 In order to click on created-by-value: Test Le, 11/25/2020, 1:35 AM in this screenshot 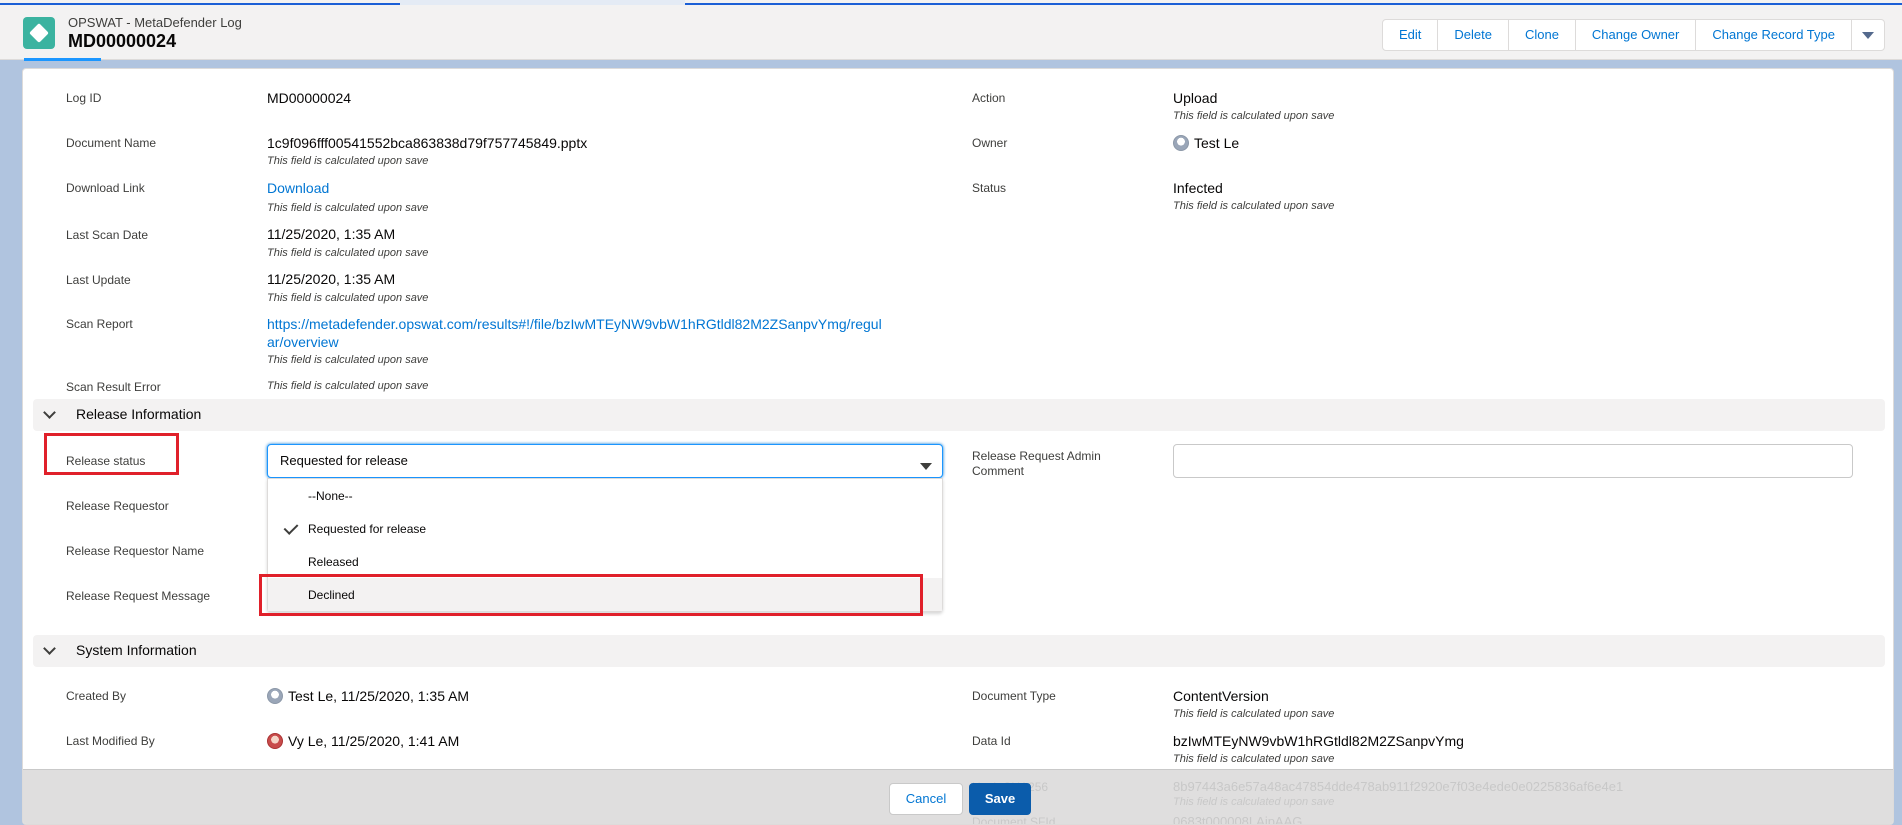, I will do `click(368, 696)`.